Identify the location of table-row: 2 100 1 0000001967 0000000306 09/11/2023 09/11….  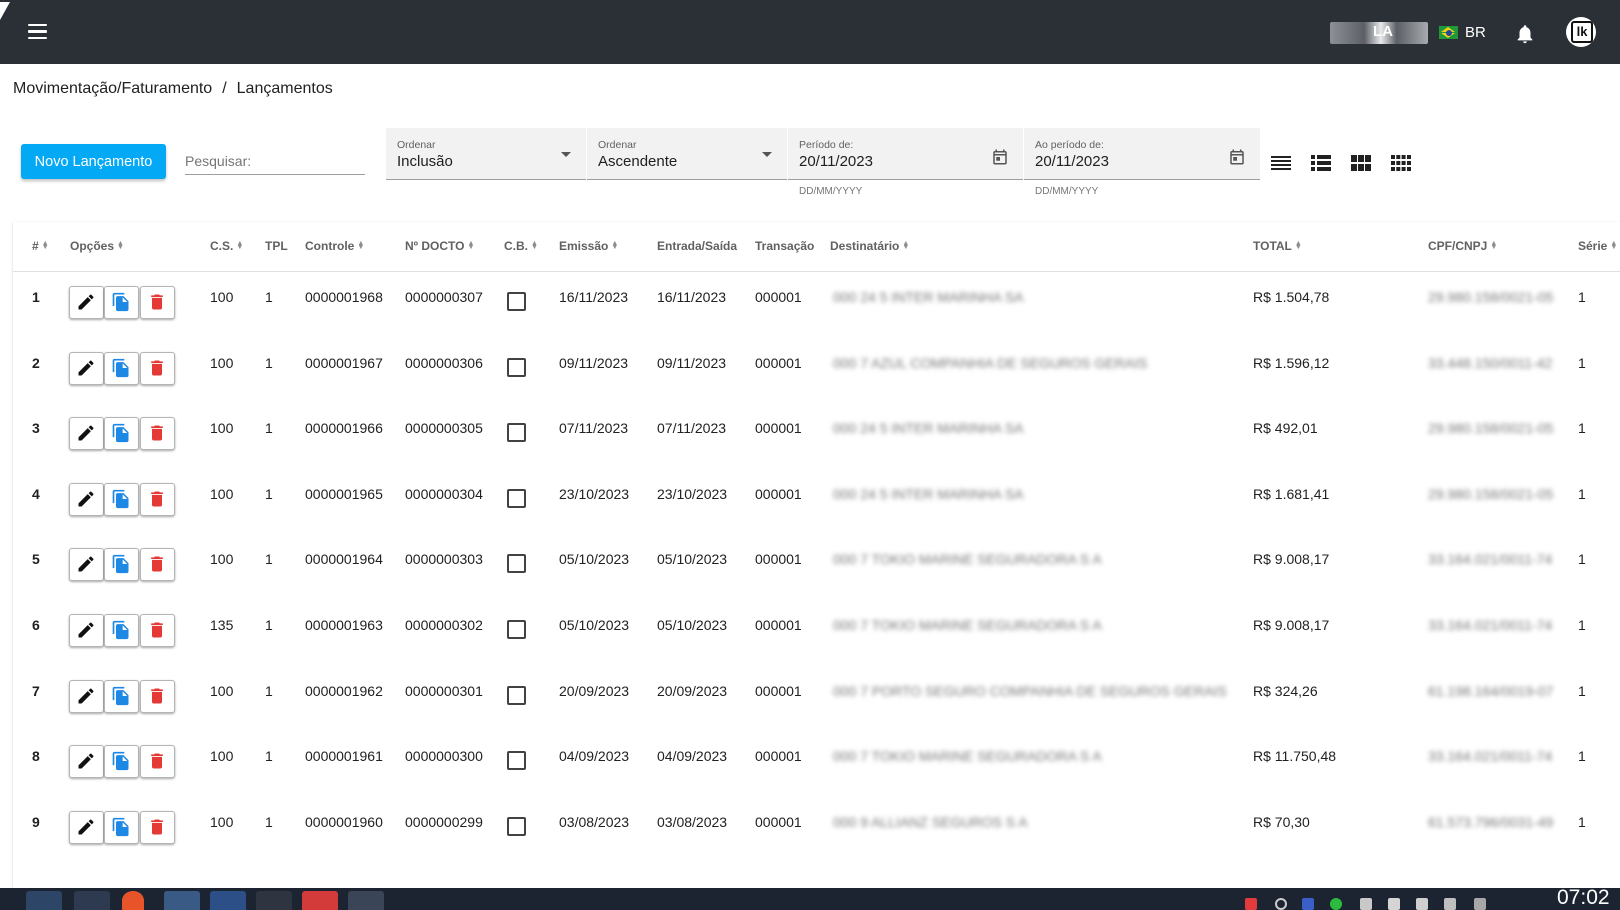
(816, 371).